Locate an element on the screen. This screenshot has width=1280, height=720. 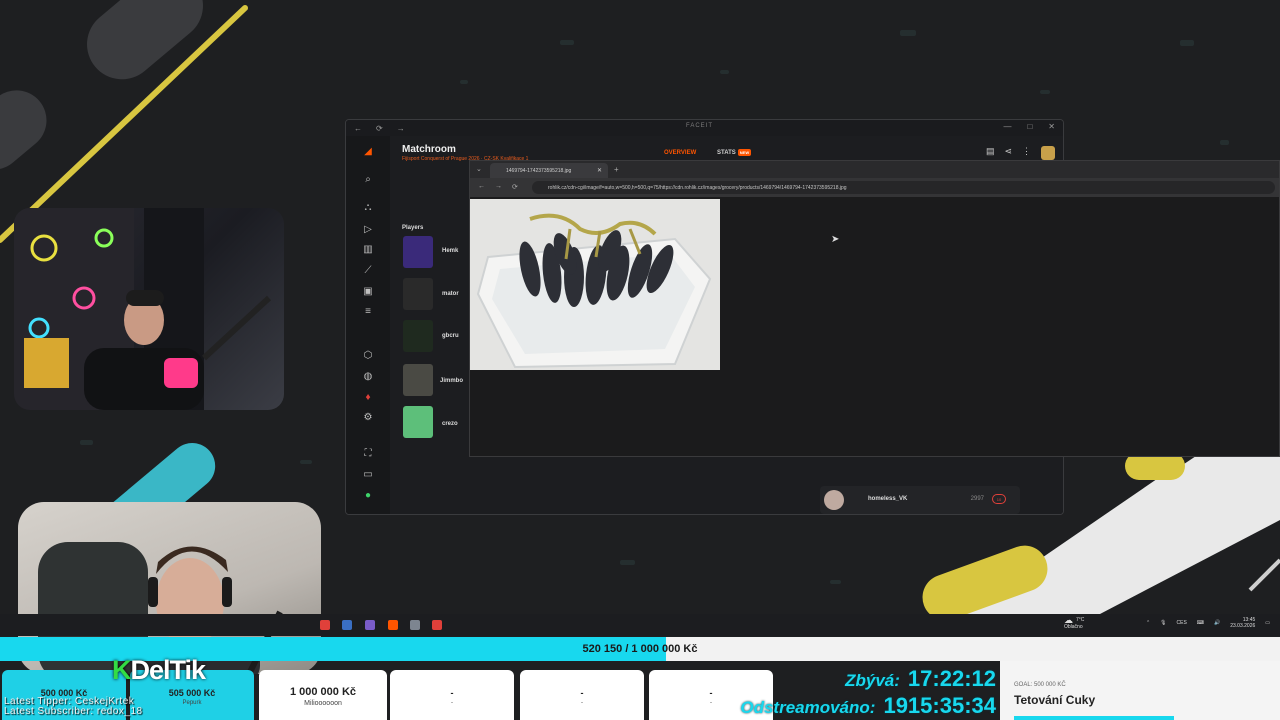
milestone-card: - - is located at coordinates (452, 695).